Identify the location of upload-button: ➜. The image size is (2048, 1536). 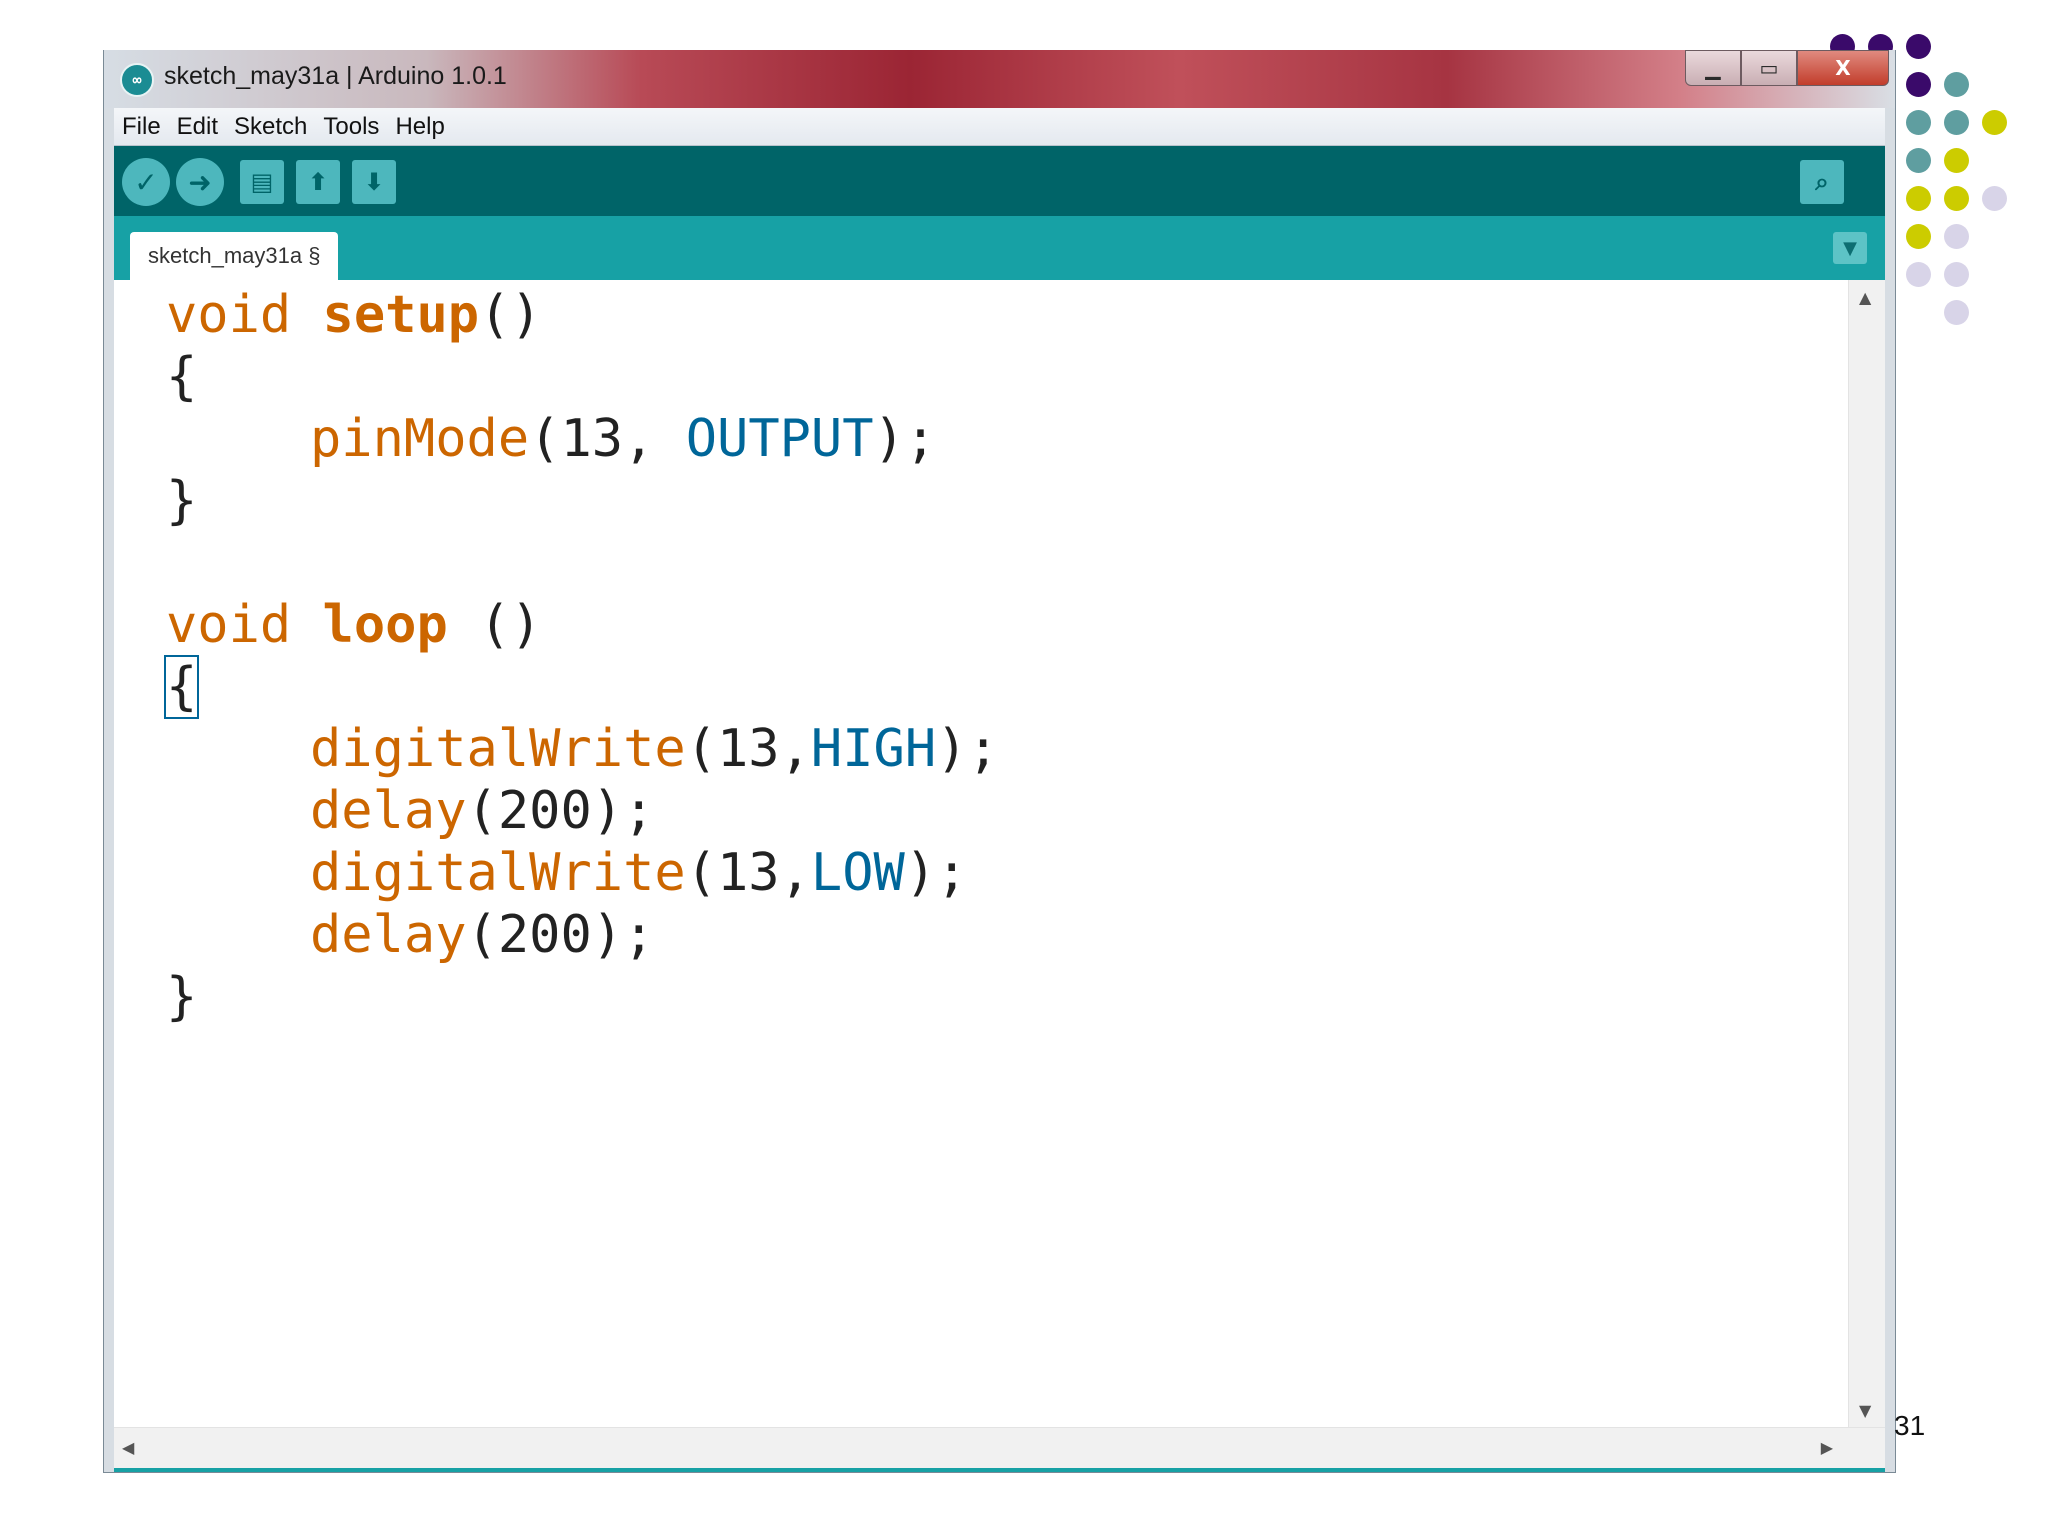
(200, 182).